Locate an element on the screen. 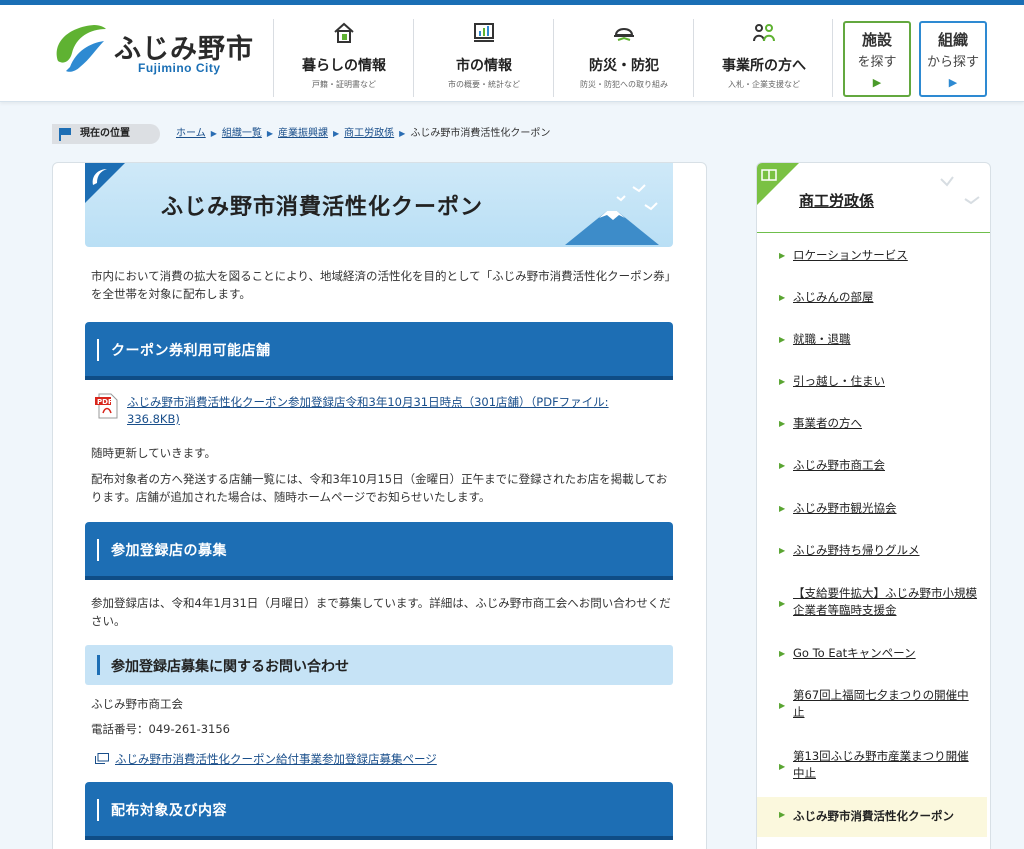 The image size is (1024, 849). button-line1: 組織 is located at coordinates (952, 40).